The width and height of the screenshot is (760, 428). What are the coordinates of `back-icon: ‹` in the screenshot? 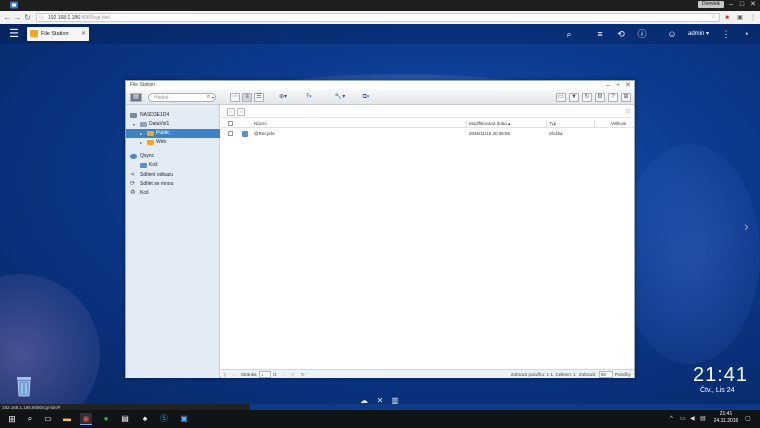 It's located at (231, 112).